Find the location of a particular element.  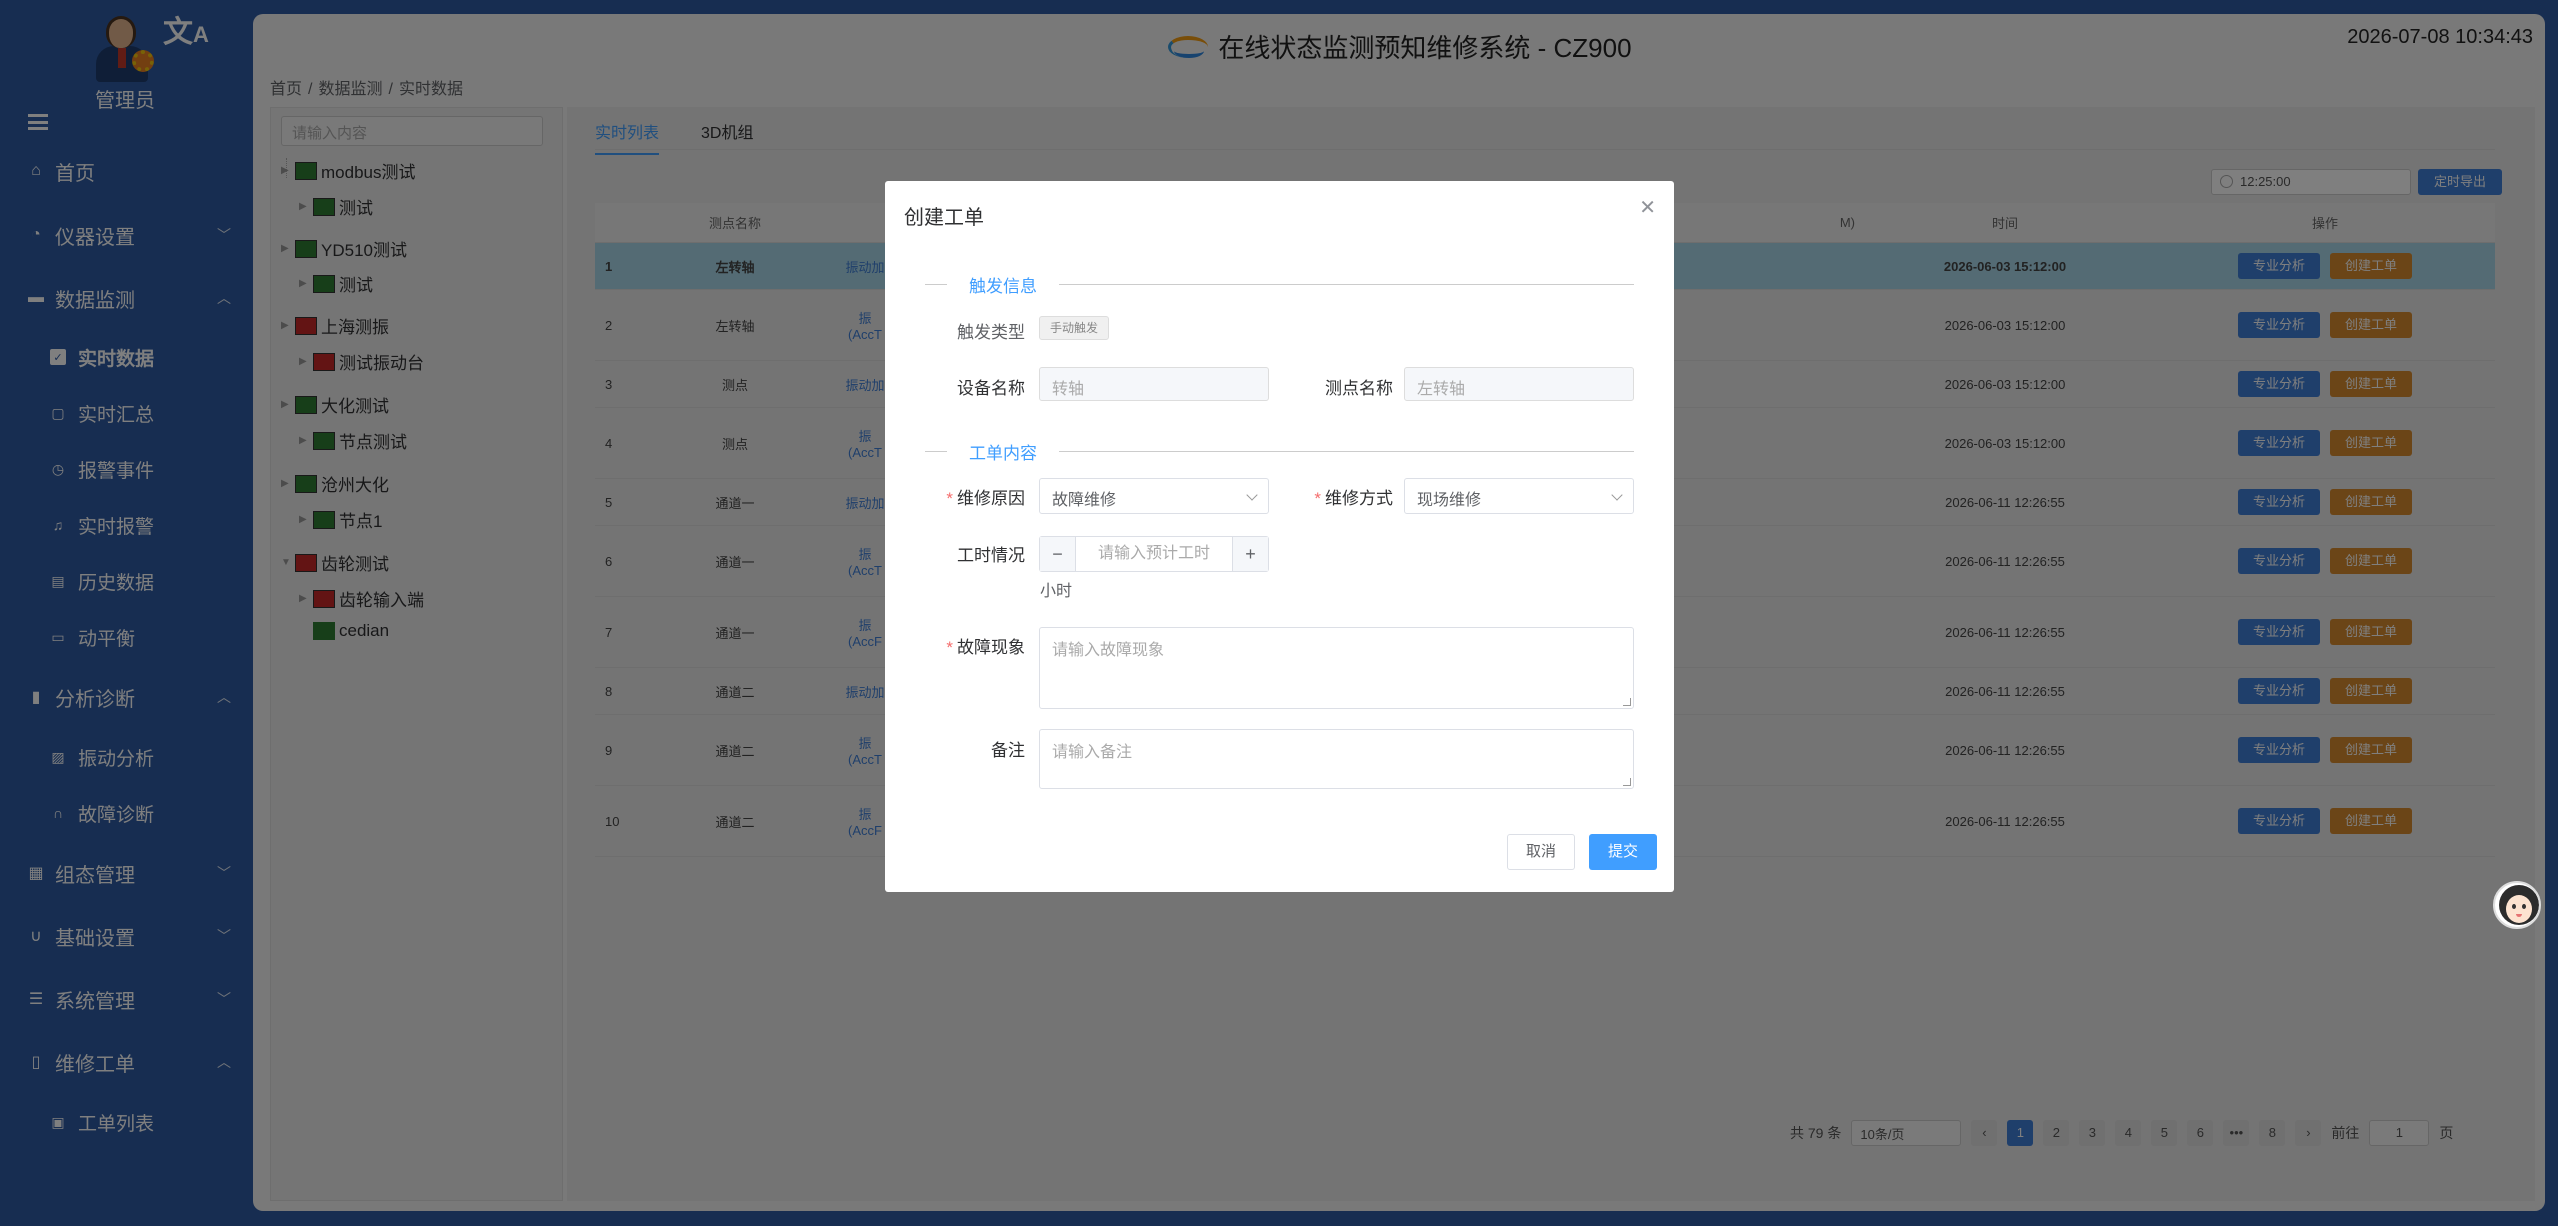

device-name-field: 转轴 is located at coordinates (1154, 384).